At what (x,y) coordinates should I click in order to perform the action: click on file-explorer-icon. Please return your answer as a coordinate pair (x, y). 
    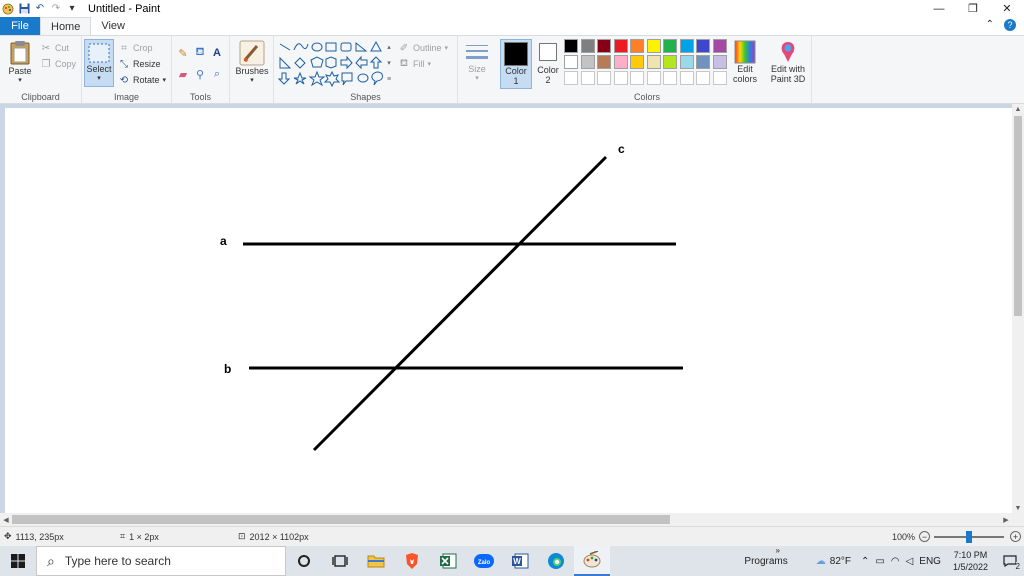
    Looking at the image, I should click on (376, 561).